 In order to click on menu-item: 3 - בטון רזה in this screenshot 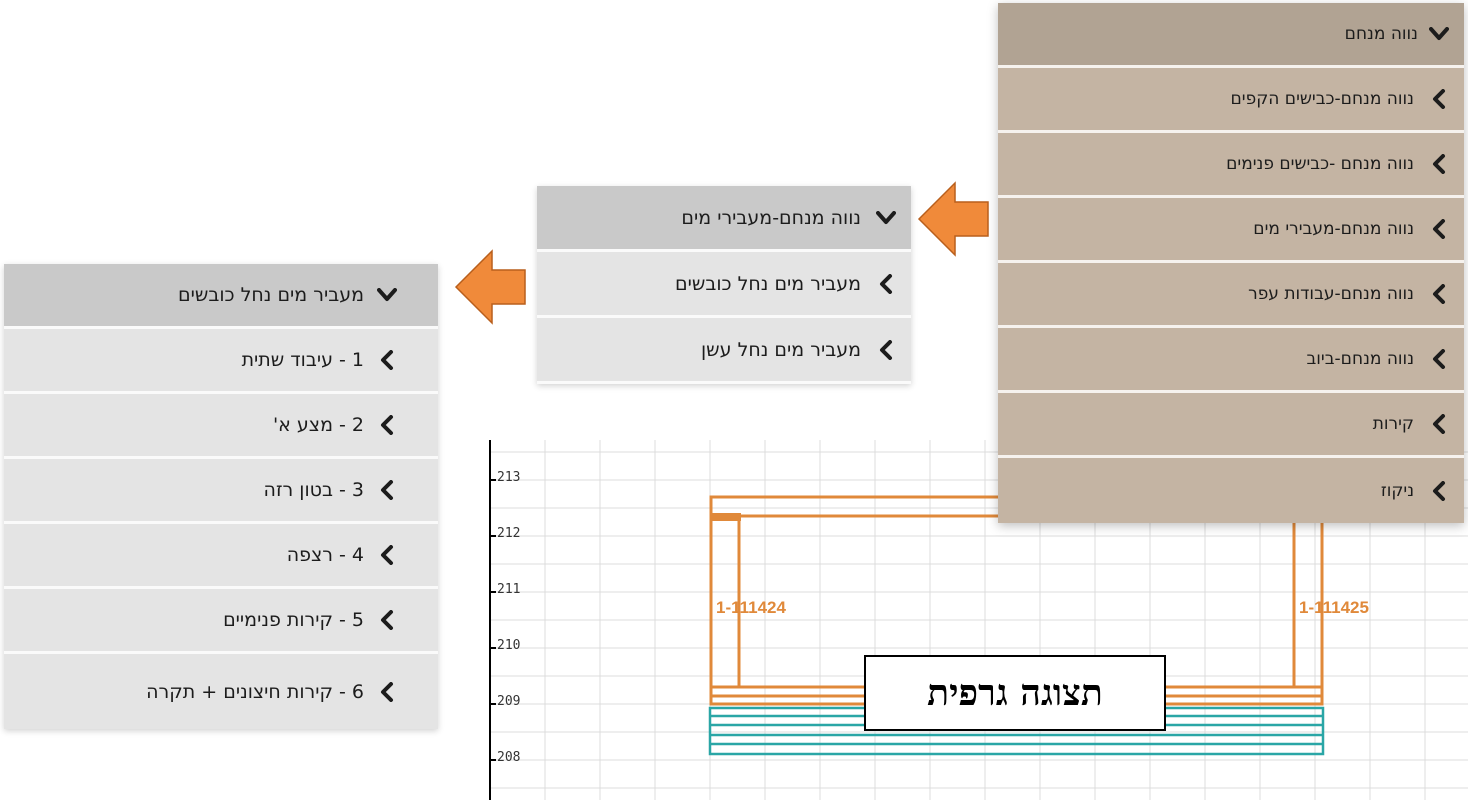, I will do `click(221, 491)`.